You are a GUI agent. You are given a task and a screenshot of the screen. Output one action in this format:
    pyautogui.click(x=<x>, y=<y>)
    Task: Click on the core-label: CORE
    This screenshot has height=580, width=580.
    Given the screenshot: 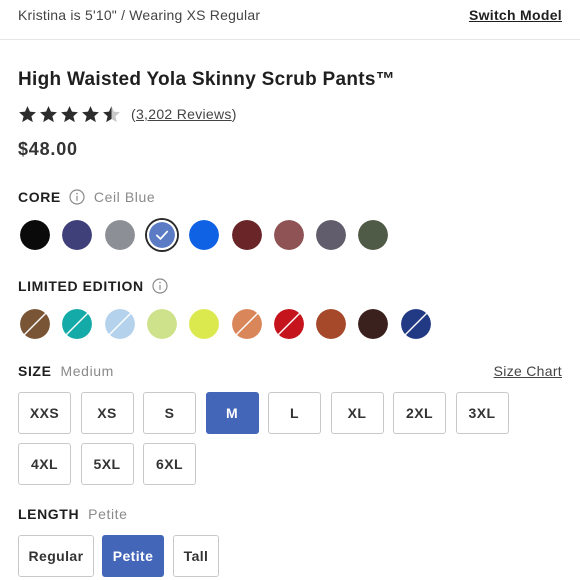 What is the action you would take?
    pyautogui.click(x=39, y=197)
    